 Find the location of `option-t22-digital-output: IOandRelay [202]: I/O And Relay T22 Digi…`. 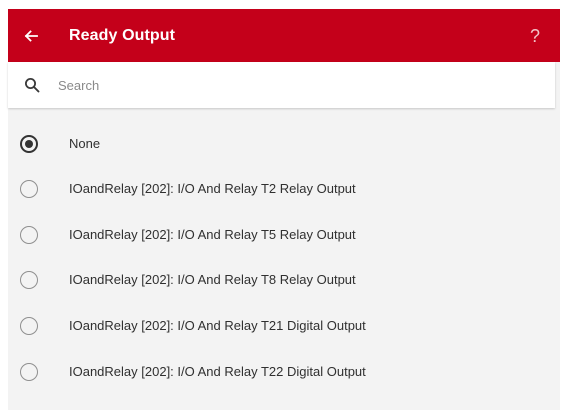

option-t22-digital-output: IOandRelay [202]: I/O And Relay T22 Digi… is located at coordinates (284, 372).